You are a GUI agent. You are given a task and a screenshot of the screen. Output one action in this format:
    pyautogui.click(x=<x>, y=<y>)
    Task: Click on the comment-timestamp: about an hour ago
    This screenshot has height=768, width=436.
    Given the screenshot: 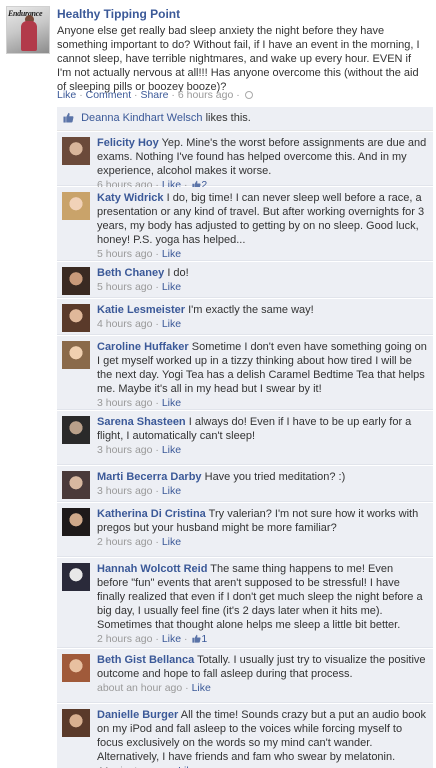 What is the action you would take?
    pyautogui.click(x=139, y=688)
    